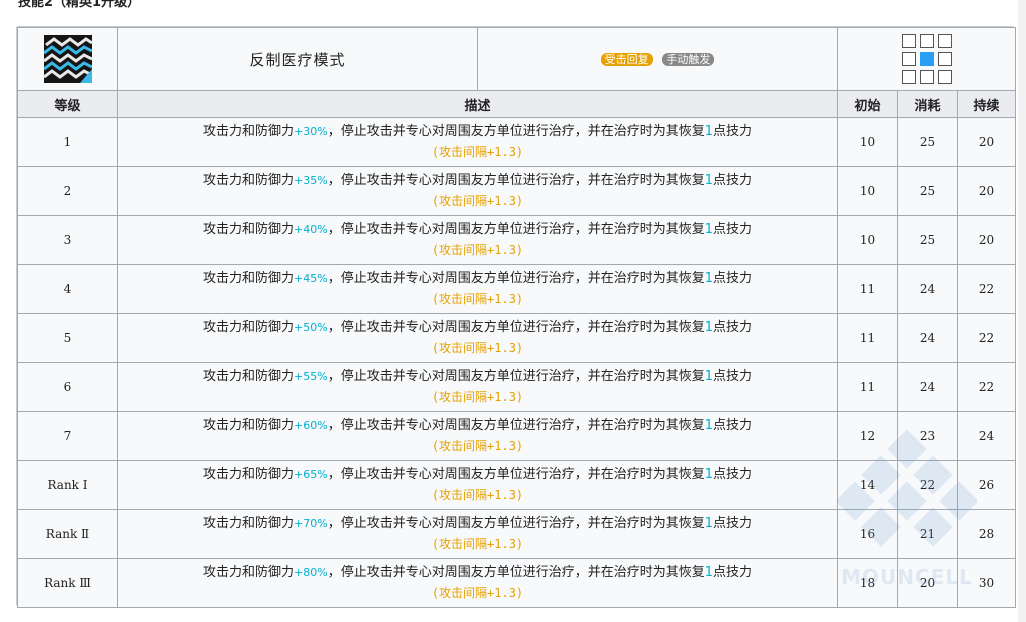 This screenshot has width=1026, height=622. I want to click on bonus-percent: +30%, so click(311, 131).